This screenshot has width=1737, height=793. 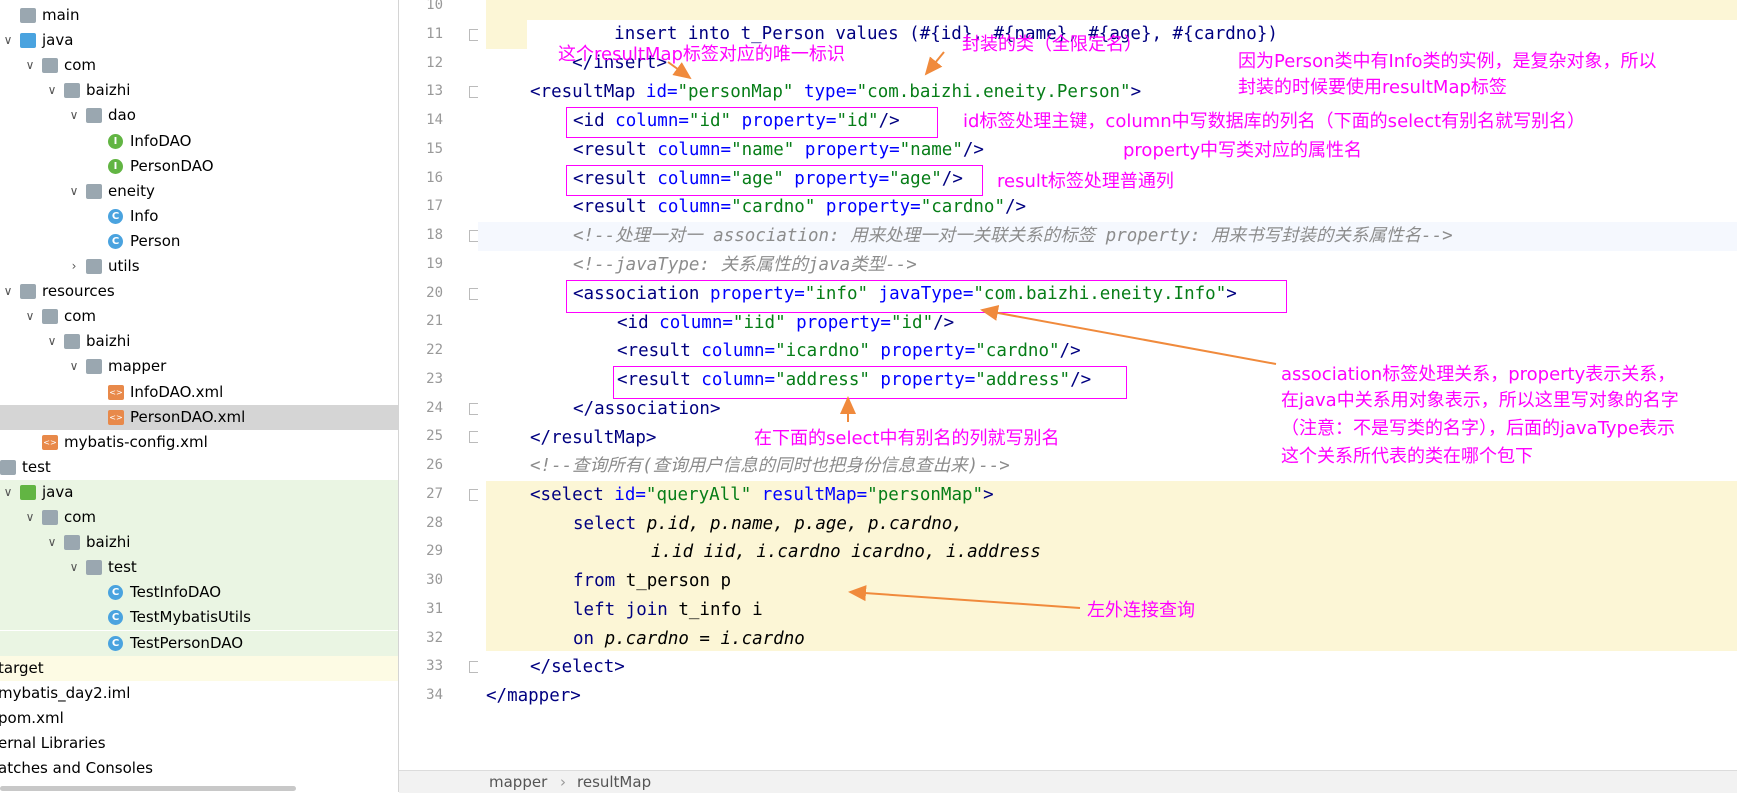 What do you see at coordinates (770, 466) in the screenshot?
I see `code-line-26: <!--查询所有(查询用户信息的同时也把身份信息查出来)-->` at bounding box center [770, 466].